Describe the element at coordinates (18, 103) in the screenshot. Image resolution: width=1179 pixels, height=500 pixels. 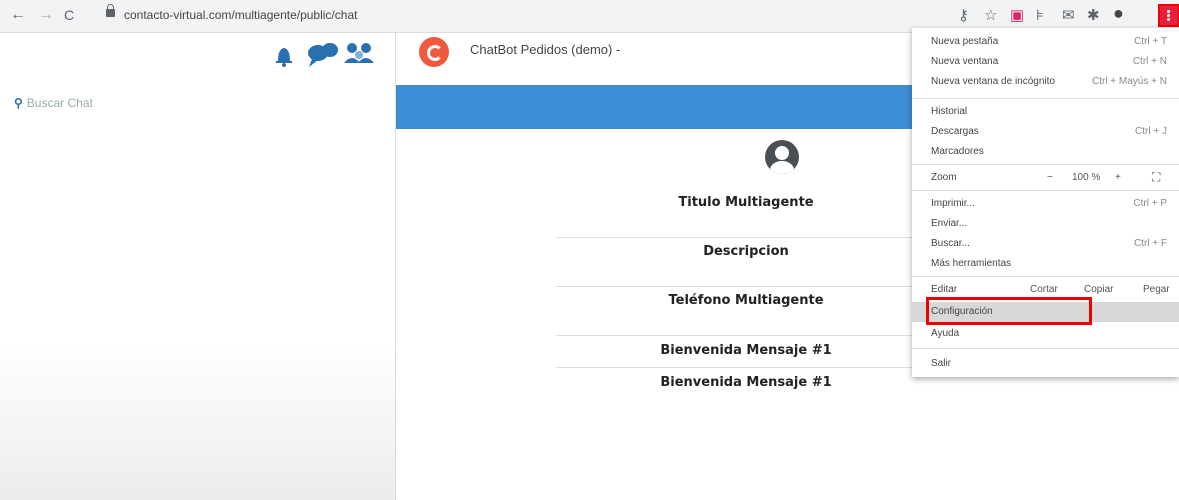
I see `search-icon: ⚲` at that location.